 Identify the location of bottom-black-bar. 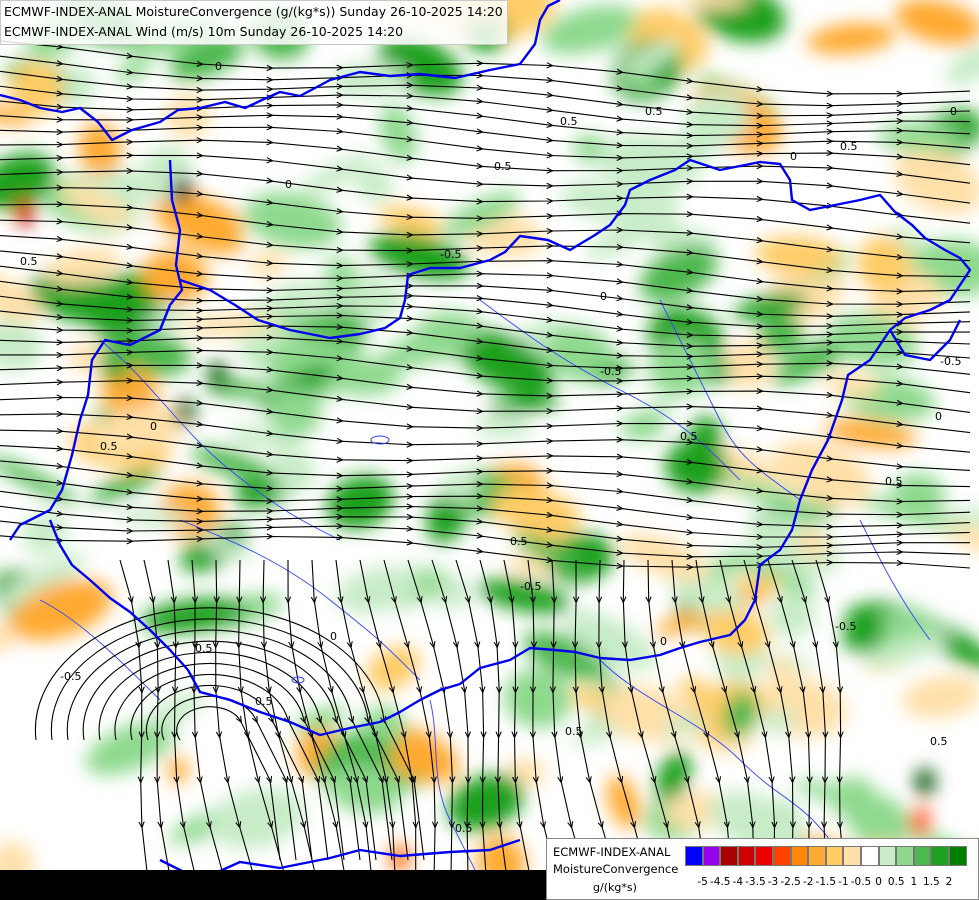
(273, 885).